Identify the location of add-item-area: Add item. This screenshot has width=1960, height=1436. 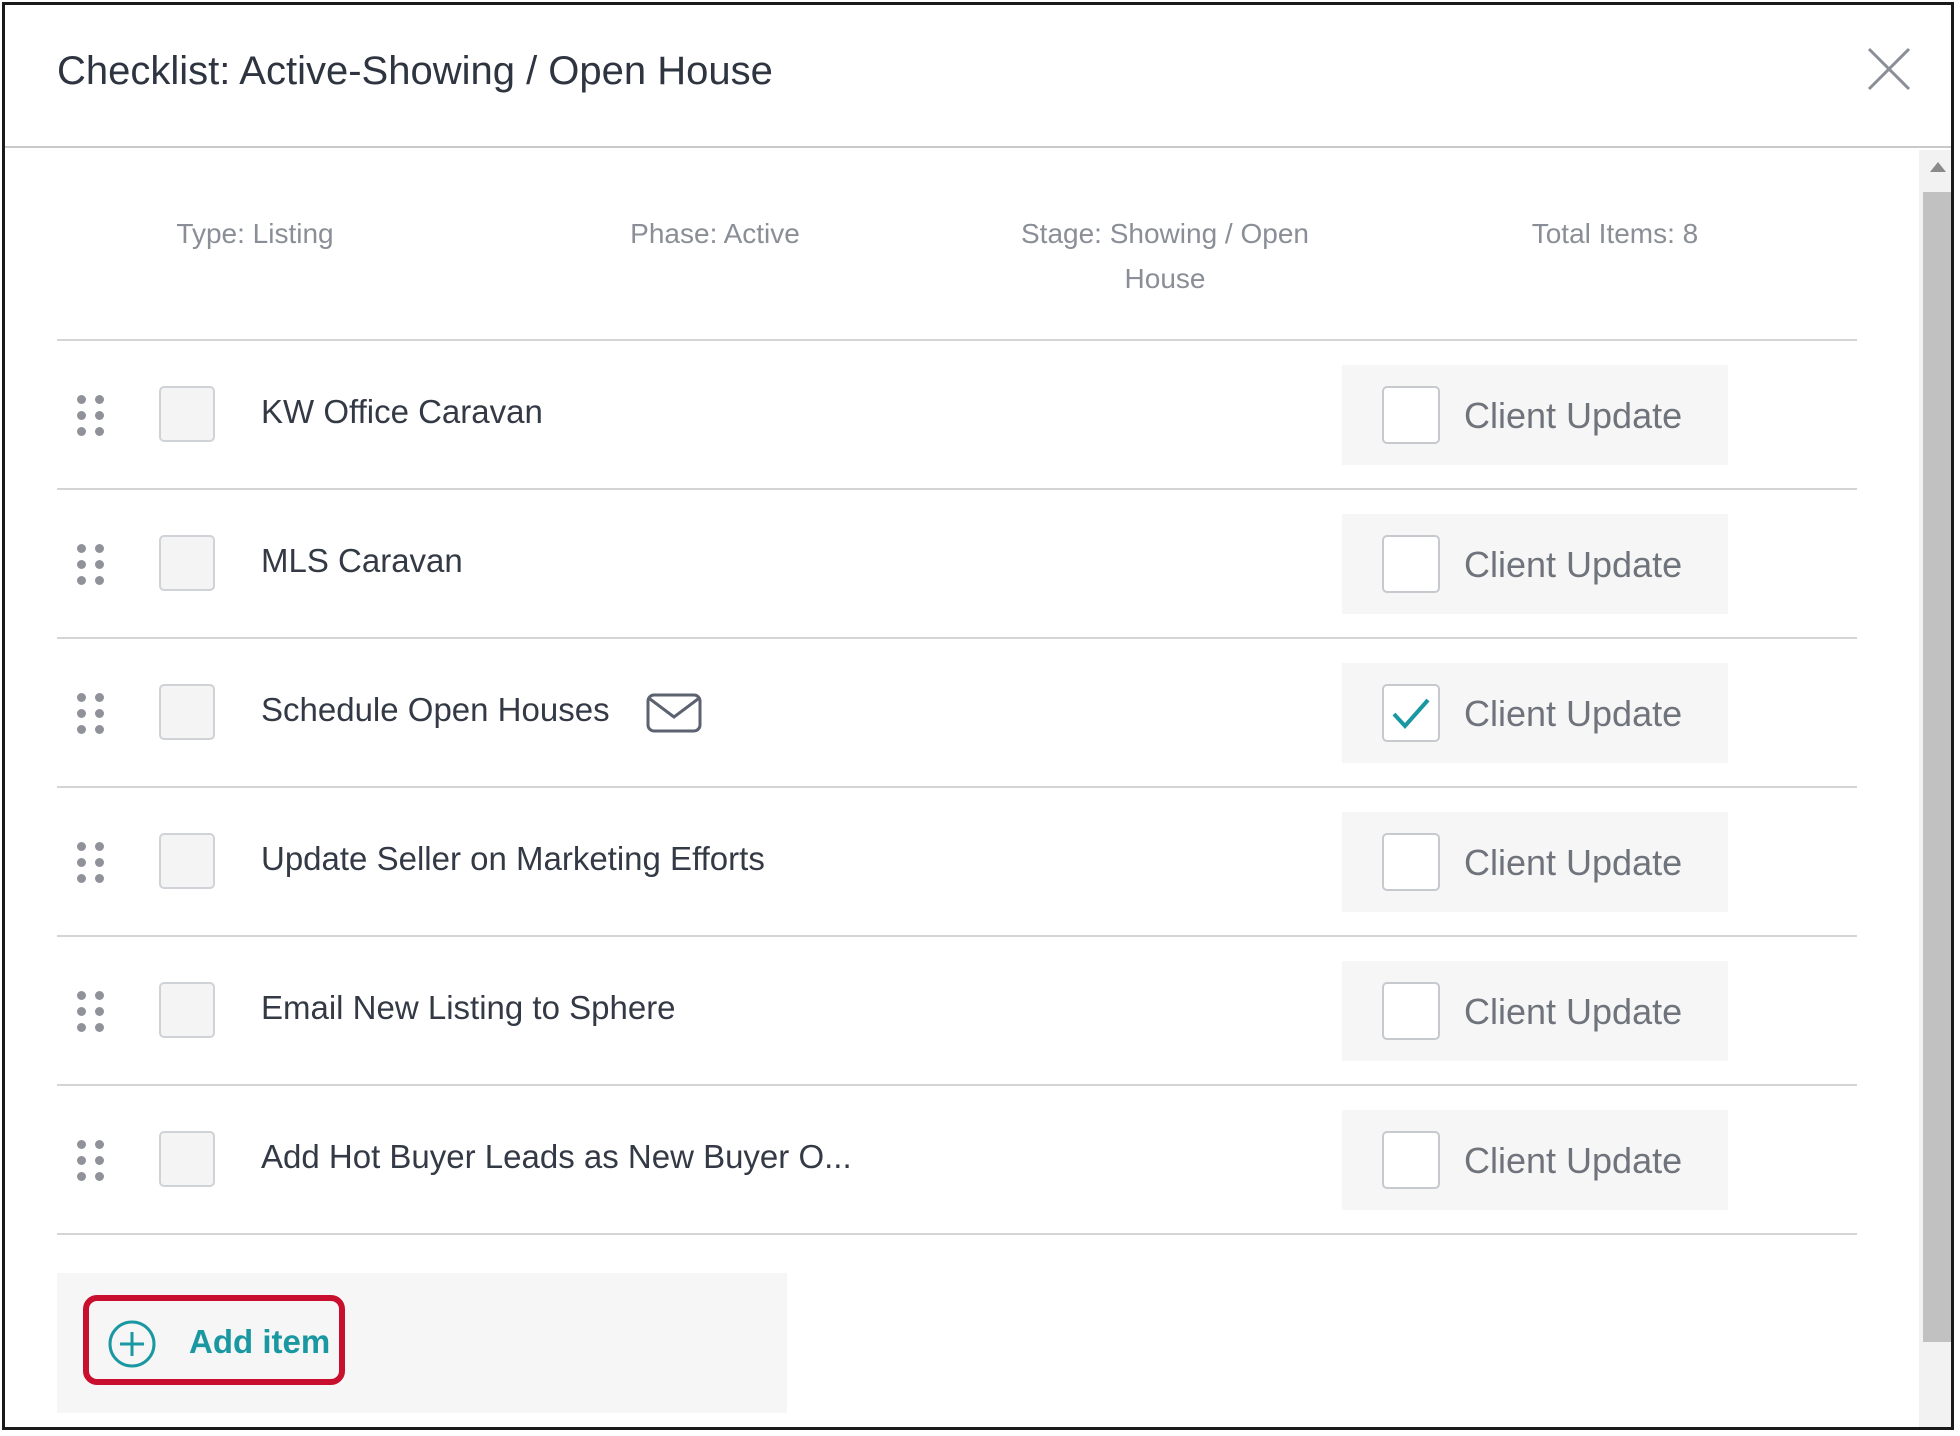
(422, 1343).